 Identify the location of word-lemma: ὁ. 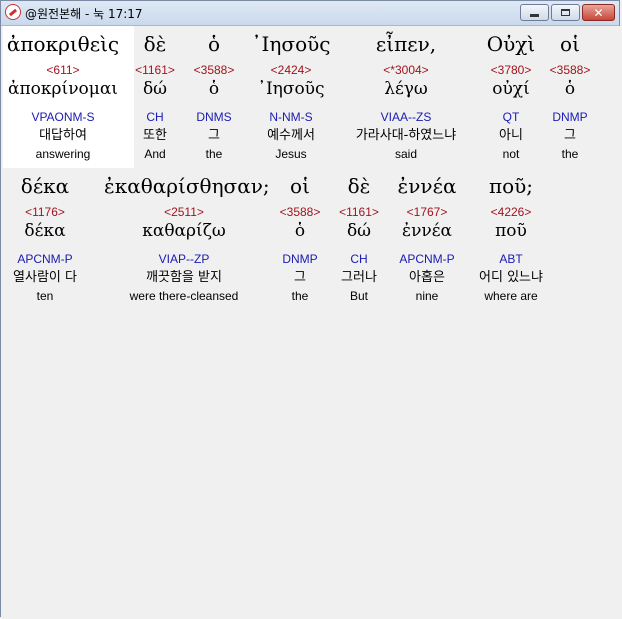
(570, 89).